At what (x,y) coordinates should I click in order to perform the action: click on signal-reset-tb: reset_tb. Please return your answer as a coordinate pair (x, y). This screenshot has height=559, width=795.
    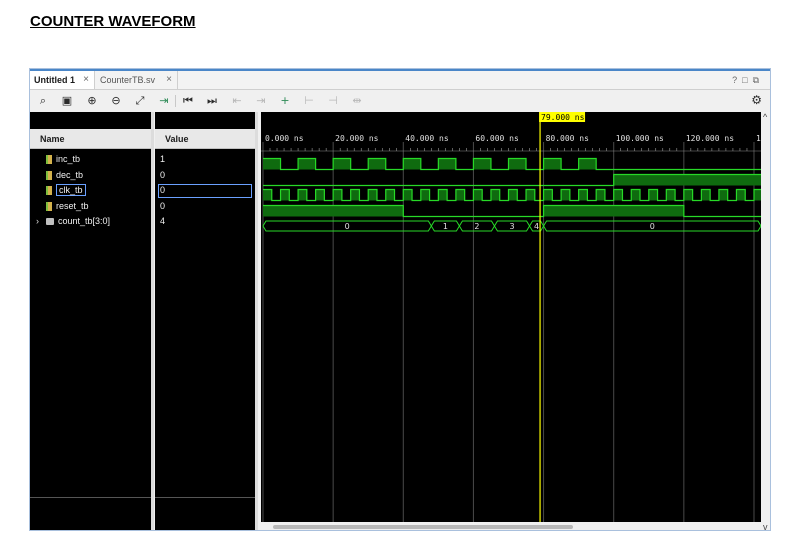
    Looking at the image, I should click on (67, 206).